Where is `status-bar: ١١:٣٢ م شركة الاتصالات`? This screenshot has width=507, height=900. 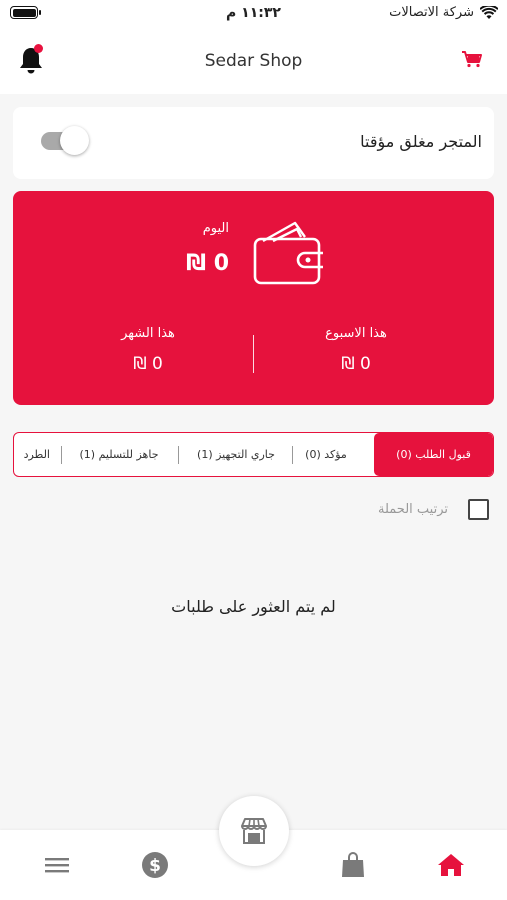
status-bar: ١١:٣٢ م شركة الاتصالات is located at coordinates (253, 15).